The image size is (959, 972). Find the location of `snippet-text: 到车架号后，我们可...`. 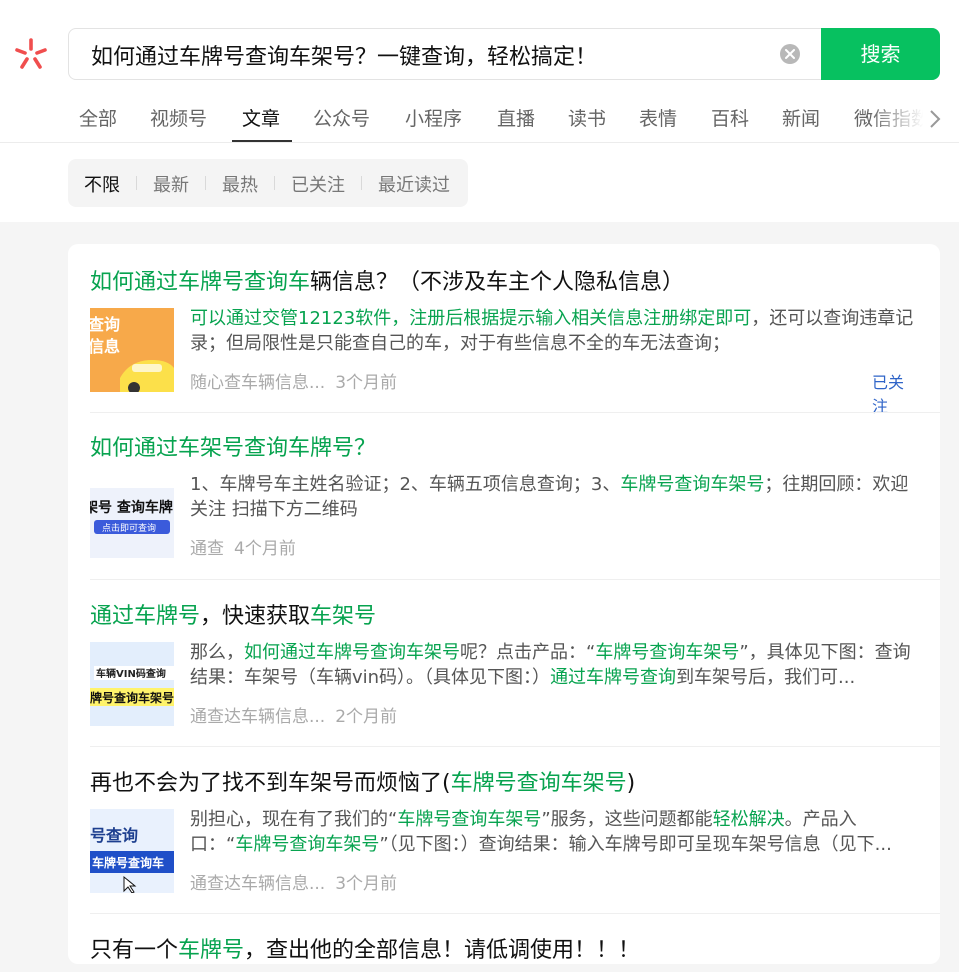

snippet-text: 到车架号后，我们可... is located at coordinates (766, 677).